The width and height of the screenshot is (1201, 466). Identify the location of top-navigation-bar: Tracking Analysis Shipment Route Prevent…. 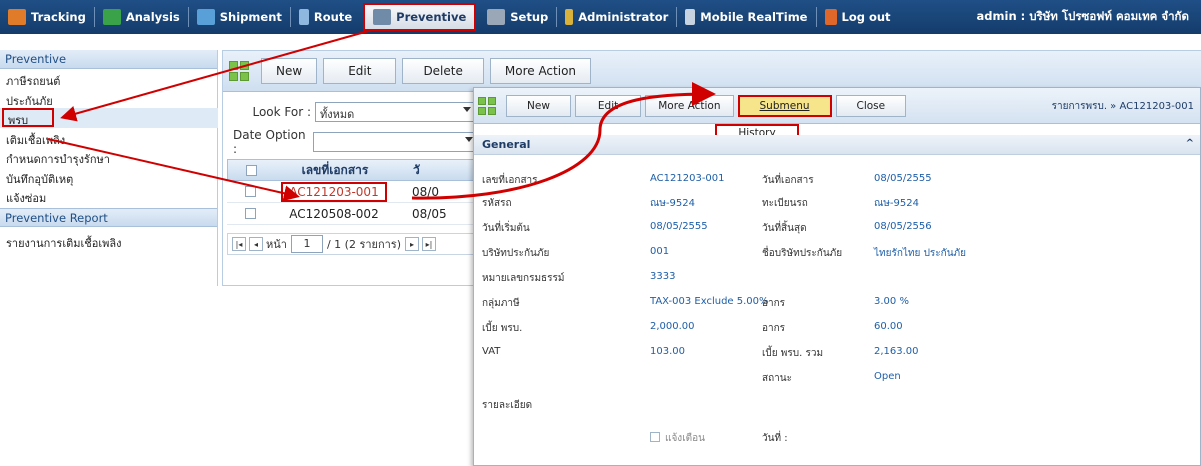
(600, 17).